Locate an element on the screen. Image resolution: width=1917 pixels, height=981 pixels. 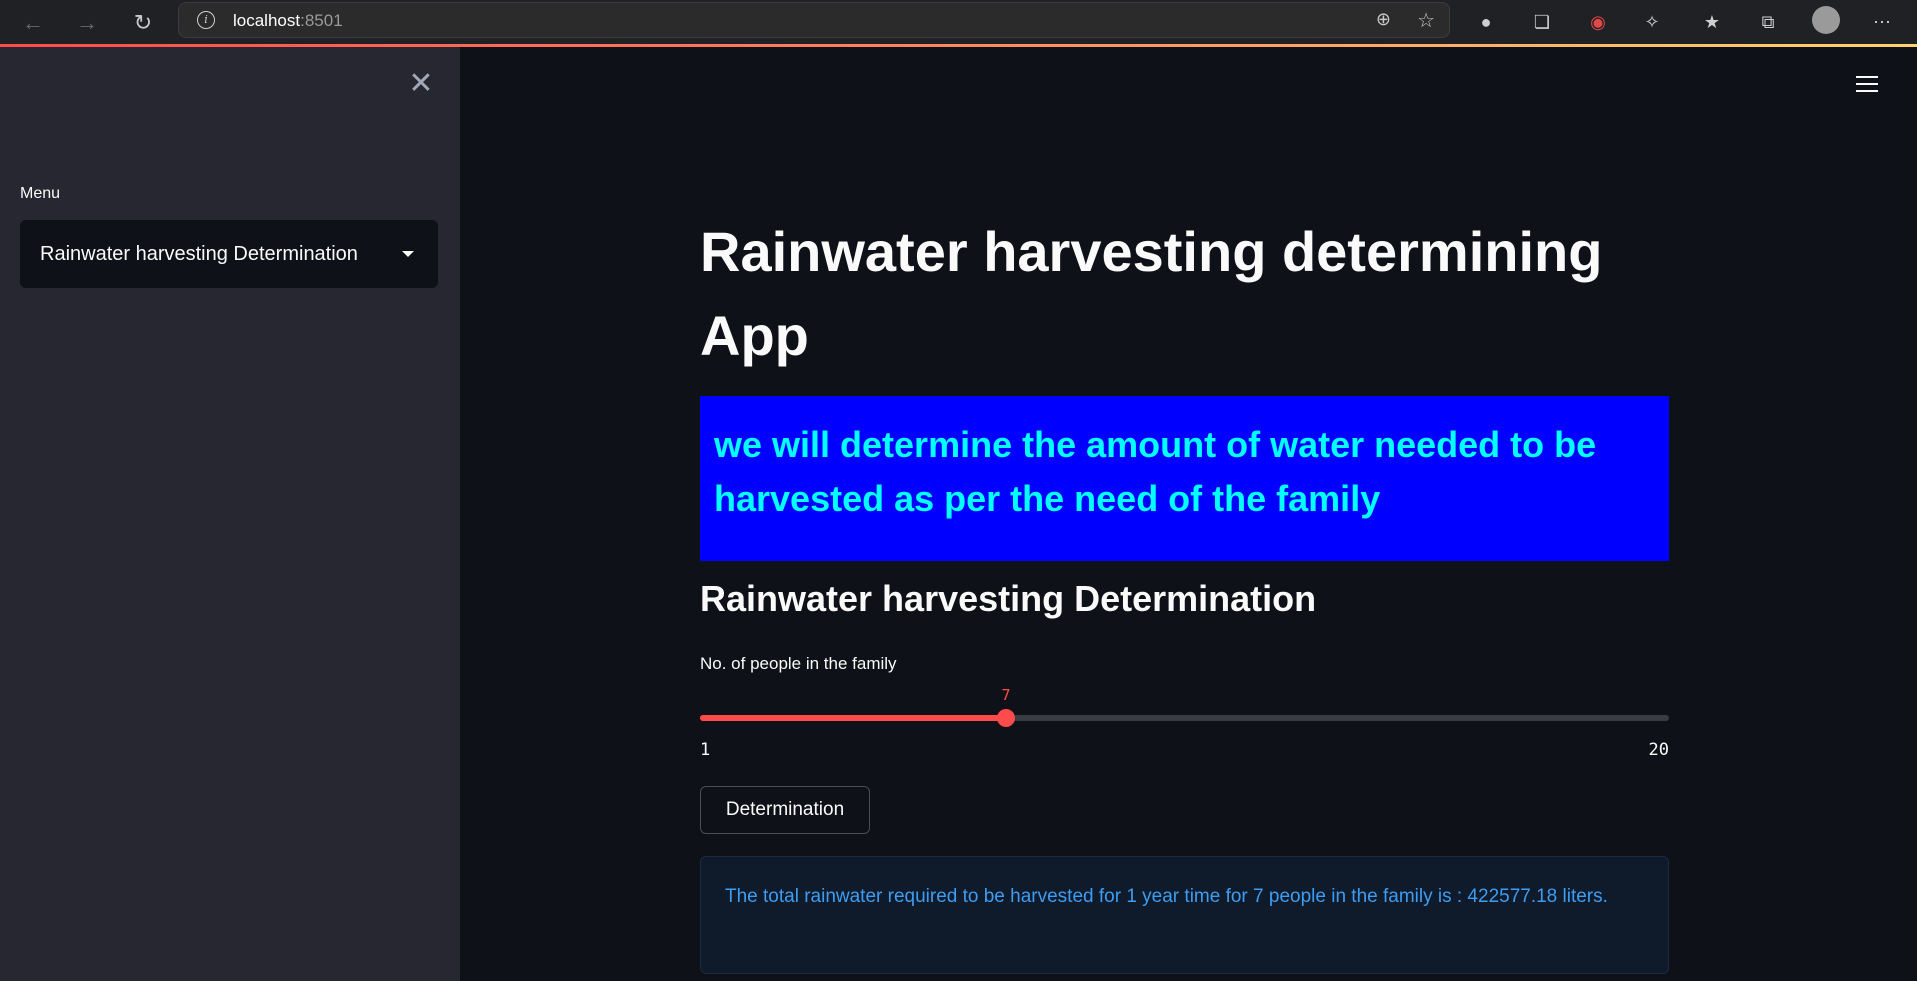
slider-thumb is located at coordinates (1006, 718).